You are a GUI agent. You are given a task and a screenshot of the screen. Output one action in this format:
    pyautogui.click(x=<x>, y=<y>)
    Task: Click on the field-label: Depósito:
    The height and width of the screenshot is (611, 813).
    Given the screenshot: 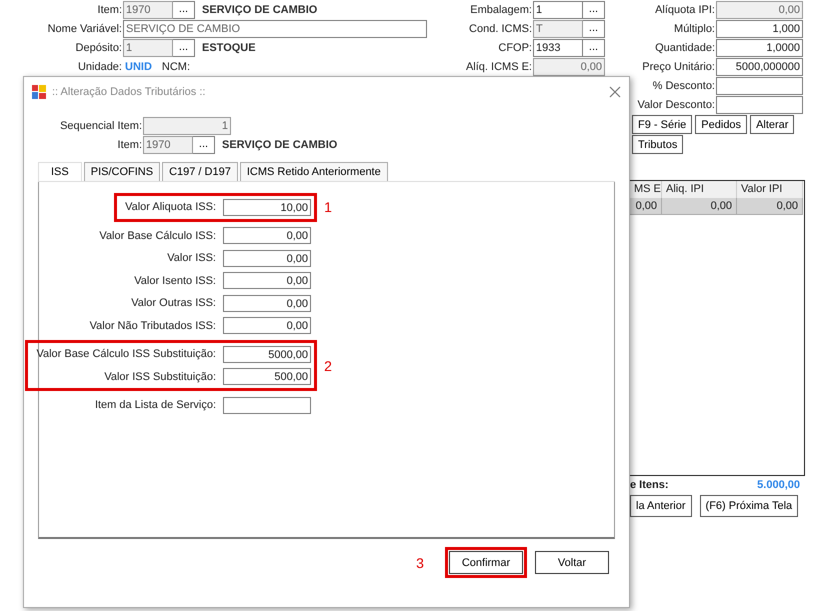 What is the action you would take?
    pyautogui.click(x=98, y=48)
    